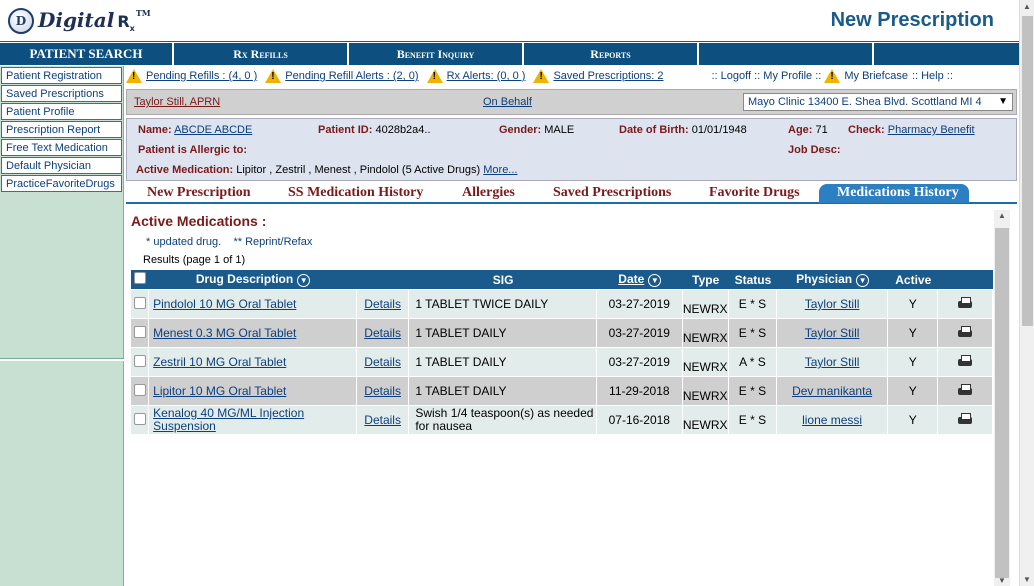 The image size is (1034, 586). Describe the element at coordinates (611, 54) in the screenshot. I see `nav-reports: Reports` at that location.